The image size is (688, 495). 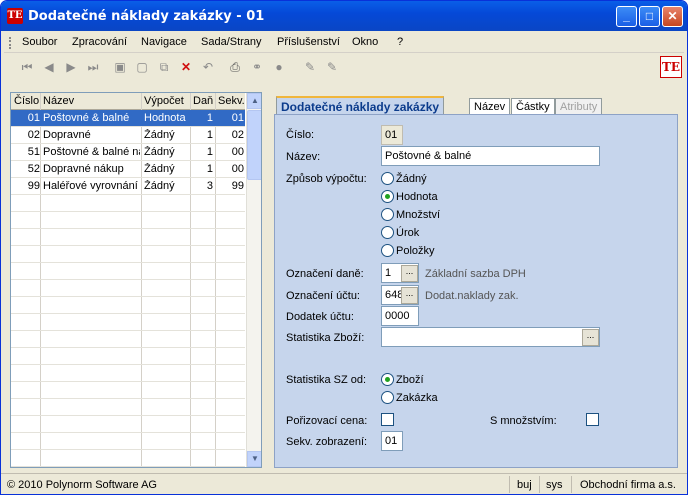 I want to click on tab-atributy: Atributy, so click(x=579, y=106).